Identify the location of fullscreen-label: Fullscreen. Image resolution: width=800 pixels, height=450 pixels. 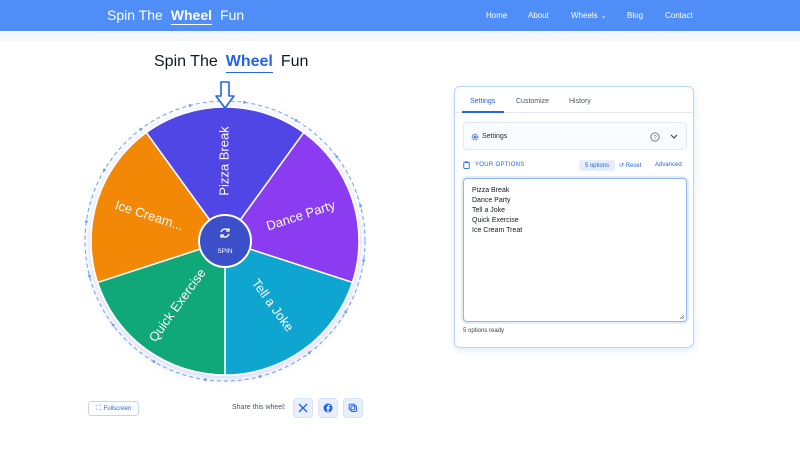
(117, 408).